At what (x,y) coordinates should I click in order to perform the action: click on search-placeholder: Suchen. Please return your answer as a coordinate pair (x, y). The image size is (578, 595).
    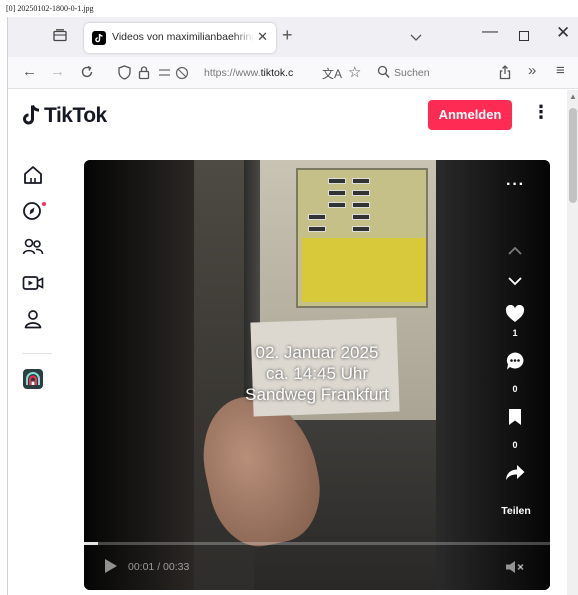
    Looking at the image, I should click on (412, 73).